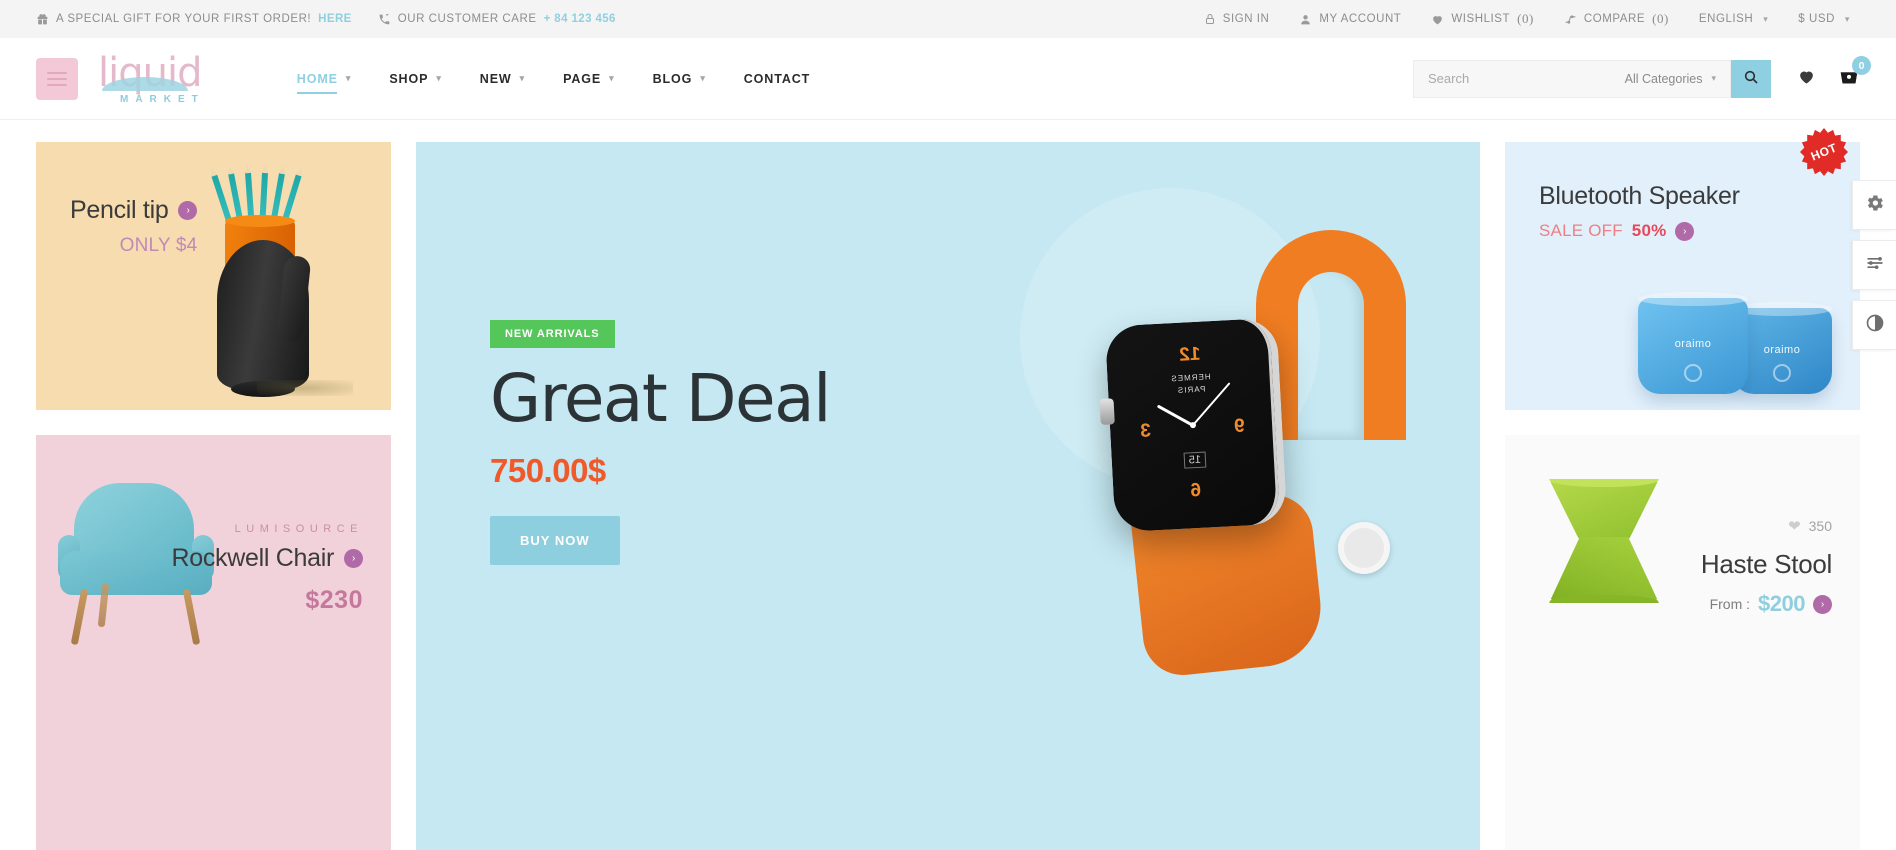 This screenshot has width=1896, height=850. What do you see at coordinates (1660, 18) in the screenshot?
I see `compare-count: (0)` at bounding box center [1660, 18].